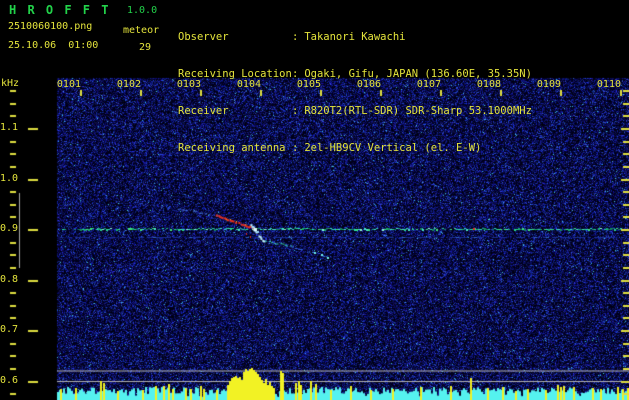 The image size is (629, 400). What do you see at coordinates (141, 30) in the screenshot?
I see `mode-label: meteor` at bounding box center [141, 30].